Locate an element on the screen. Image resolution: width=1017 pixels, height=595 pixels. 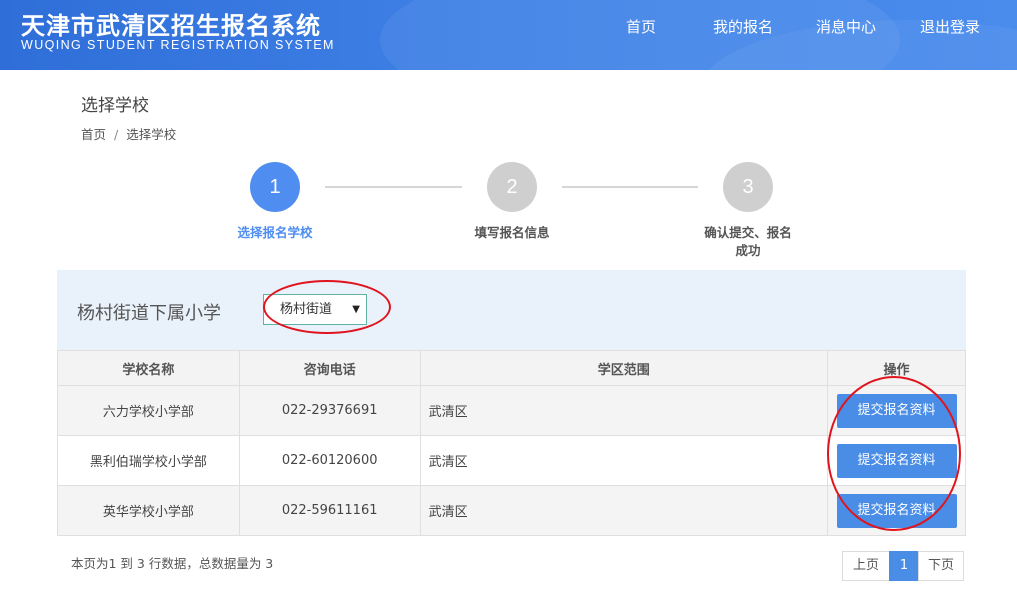
step-3-label: 确认提交、报名 成功 is located at coordinates (748, 242).